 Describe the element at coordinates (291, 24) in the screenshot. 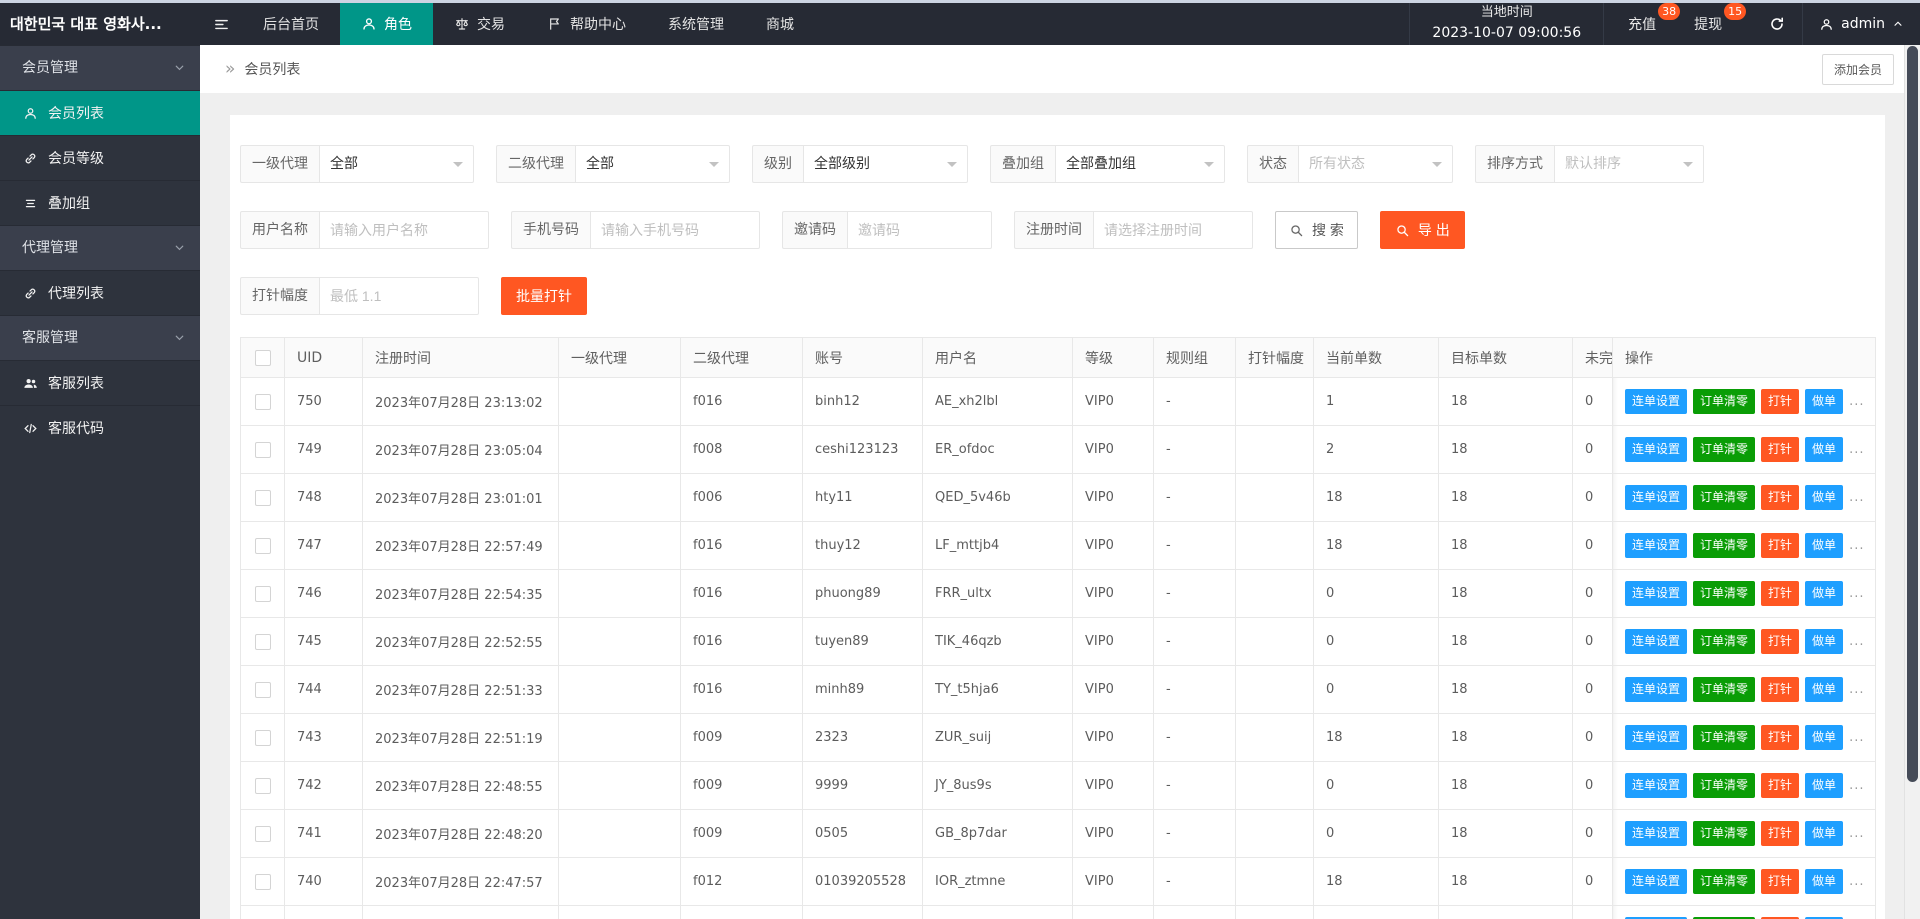

I see `nav-item-dashboard: 后台首页` at that location.